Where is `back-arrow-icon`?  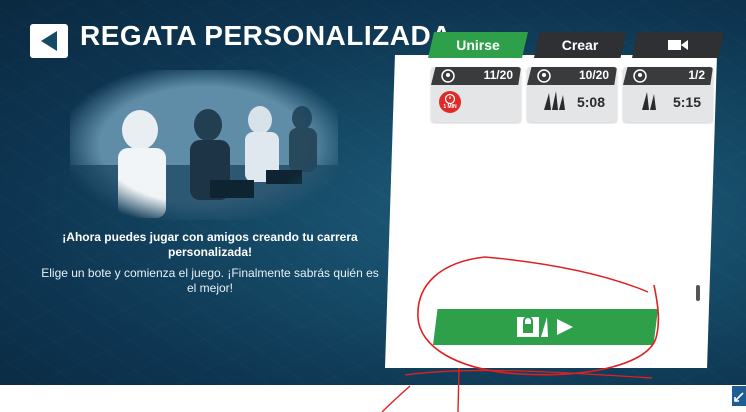
back-arrow-icon is located at coordinates (49, 41).